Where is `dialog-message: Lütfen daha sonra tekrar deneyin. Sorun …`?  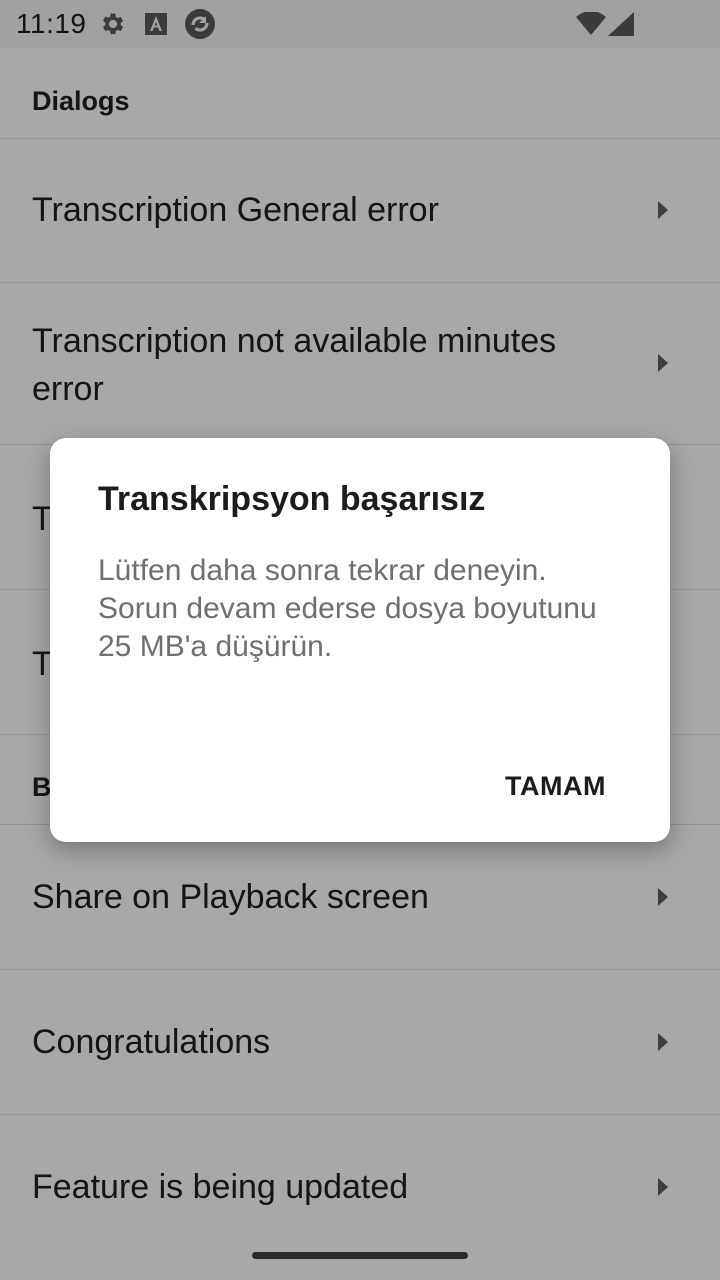 dialog-message: Lütfen daha sonra tekrar deneyin. Sorun … is located at coordinates (347, 608).